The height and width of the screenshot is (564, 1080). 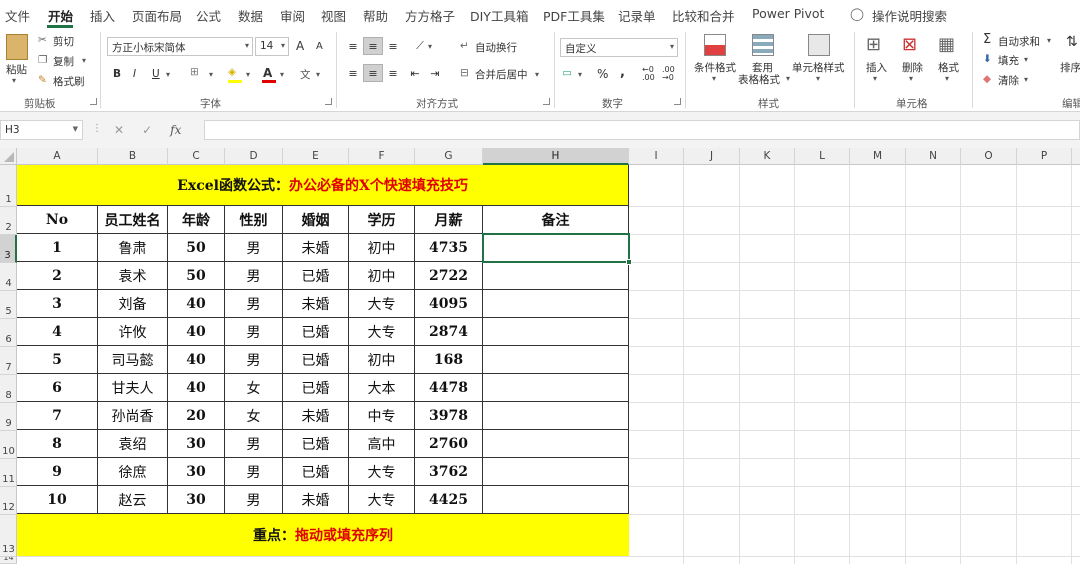 What do you see at coordinates (133, 304) in the screenshot?
I see `cell-name: 刘备` at bounding box center [133, 304].